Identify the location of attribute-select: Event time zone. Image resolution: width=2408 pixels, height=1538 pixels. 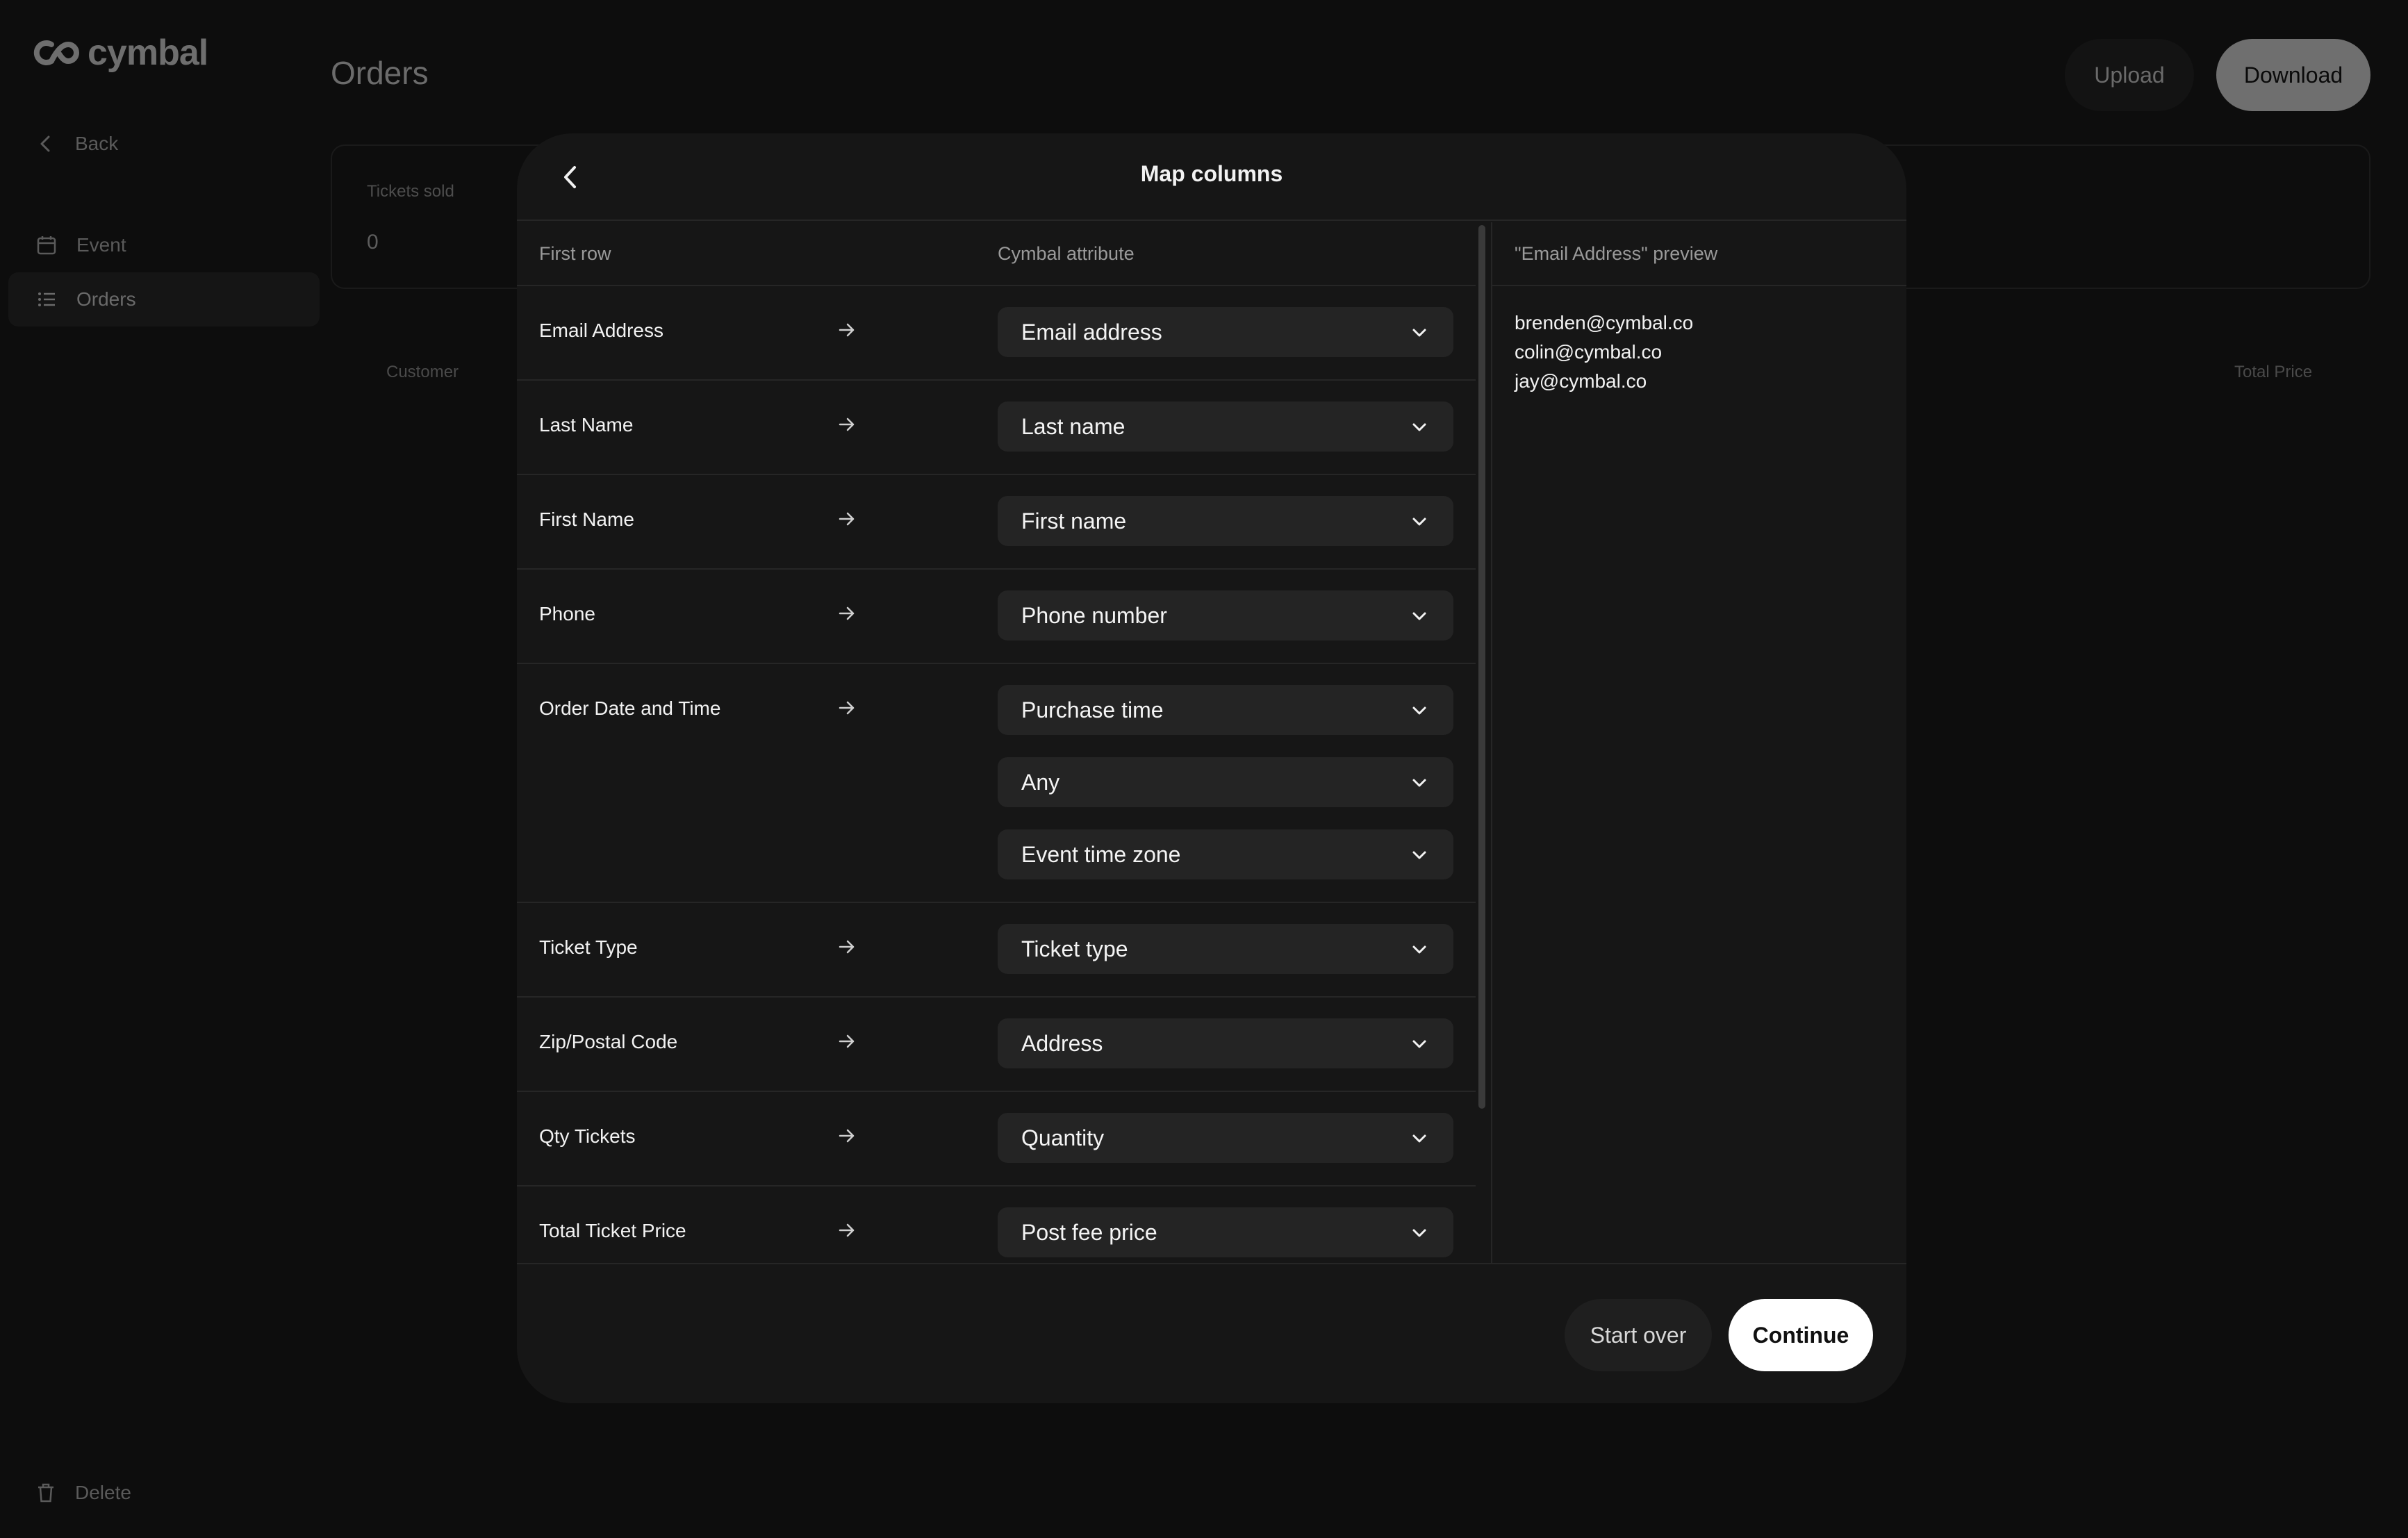
(1225, 854).